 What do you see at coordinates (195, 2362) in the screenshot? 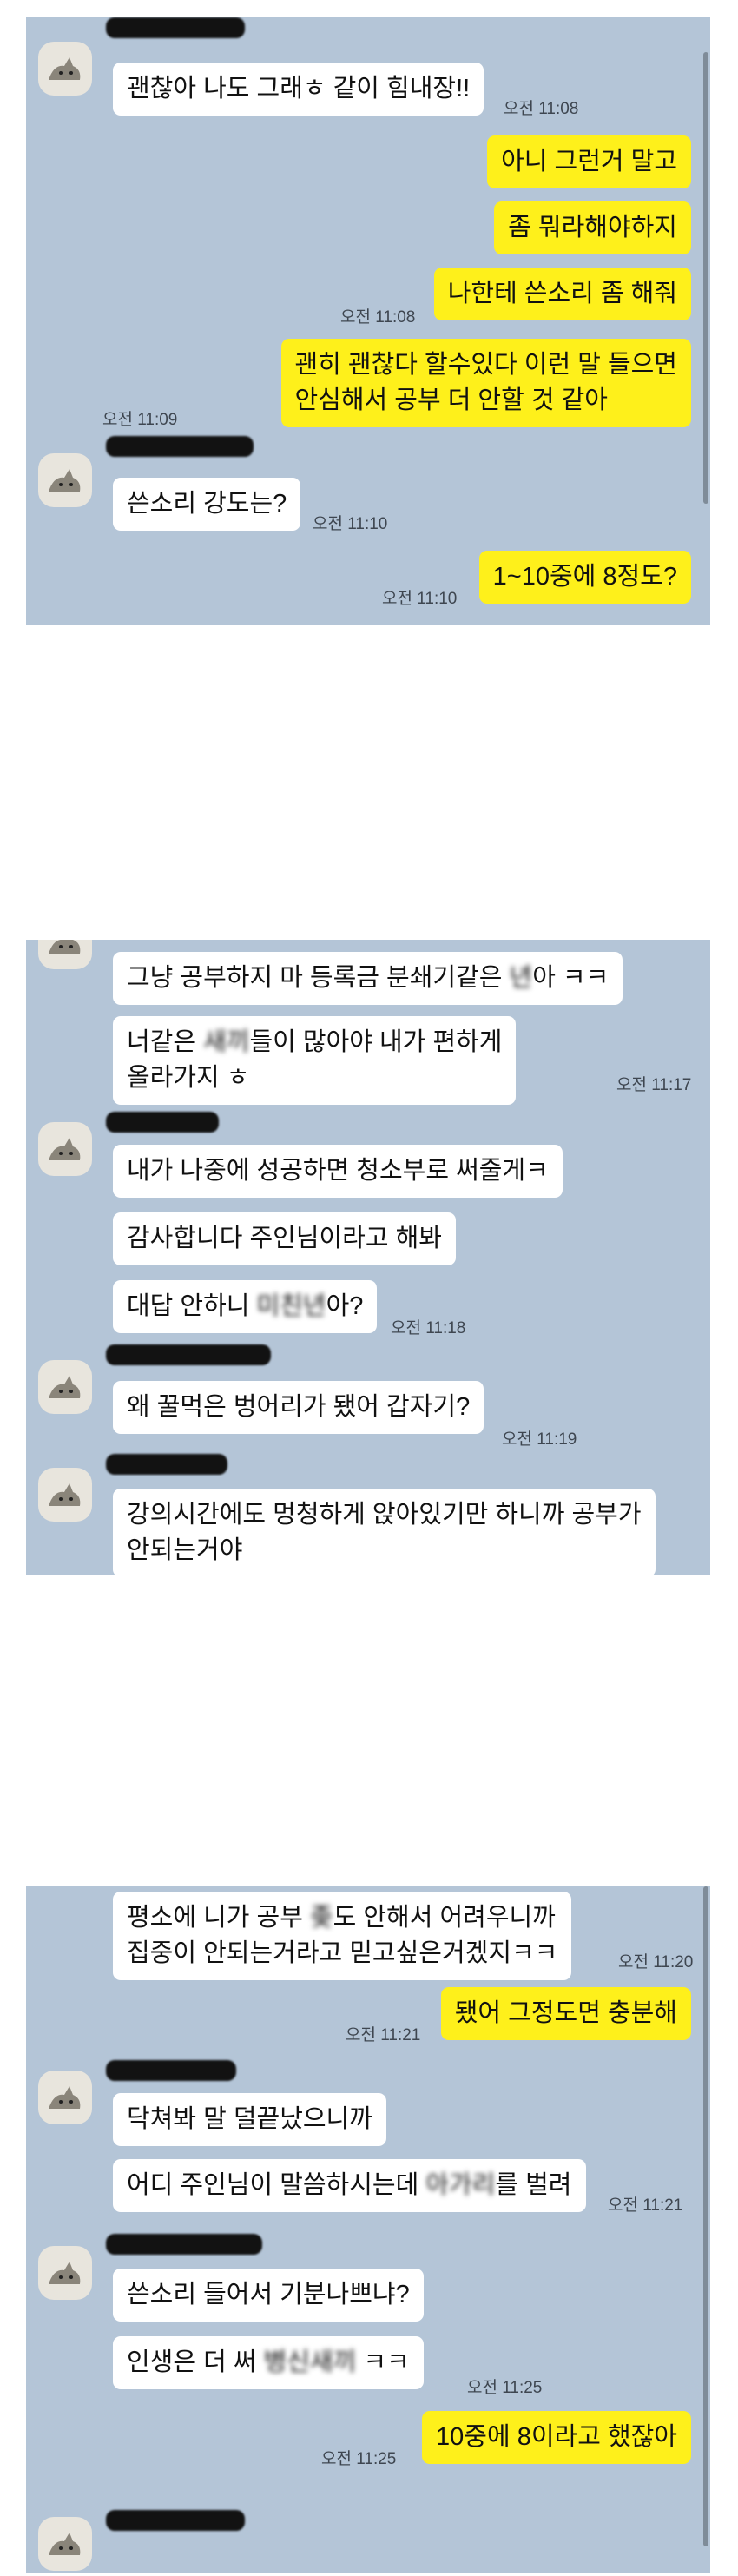
I see `message-text: 인생은 더 써` at bounding box center [195, 2362].